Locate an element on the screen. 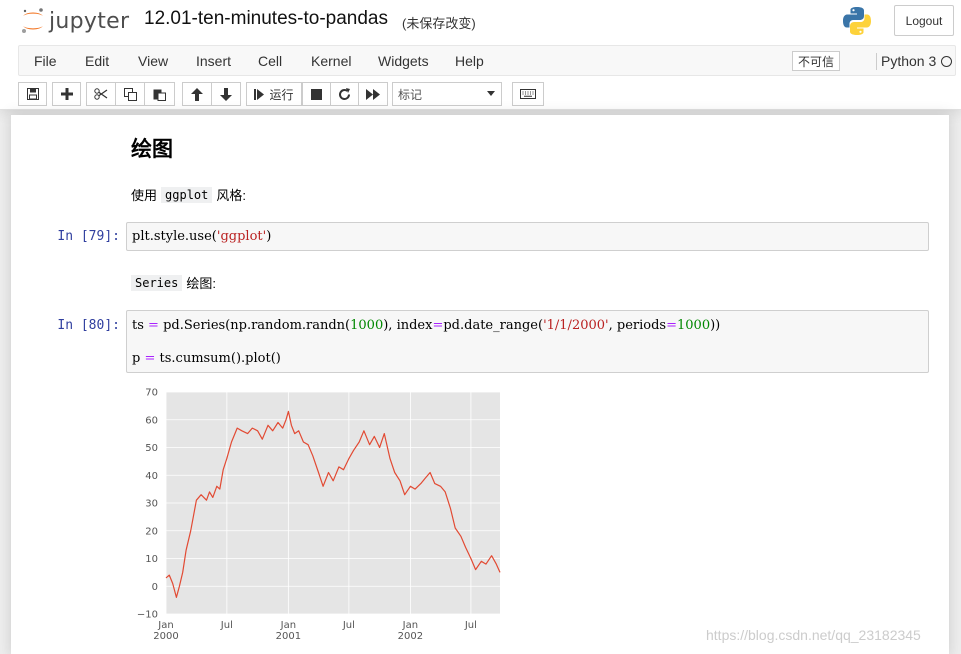  menu-help: Help is located at coordinates (469, 61).